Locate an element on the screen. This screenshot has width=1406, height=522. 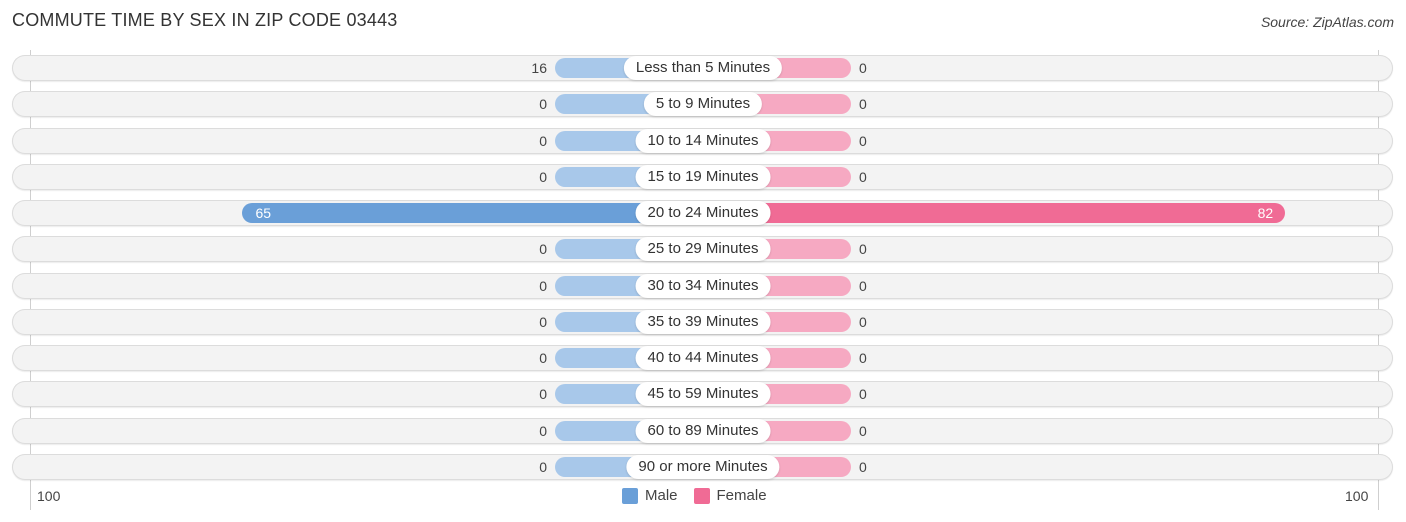
value-label-female: 82 is located at coordinates (1265, 213).